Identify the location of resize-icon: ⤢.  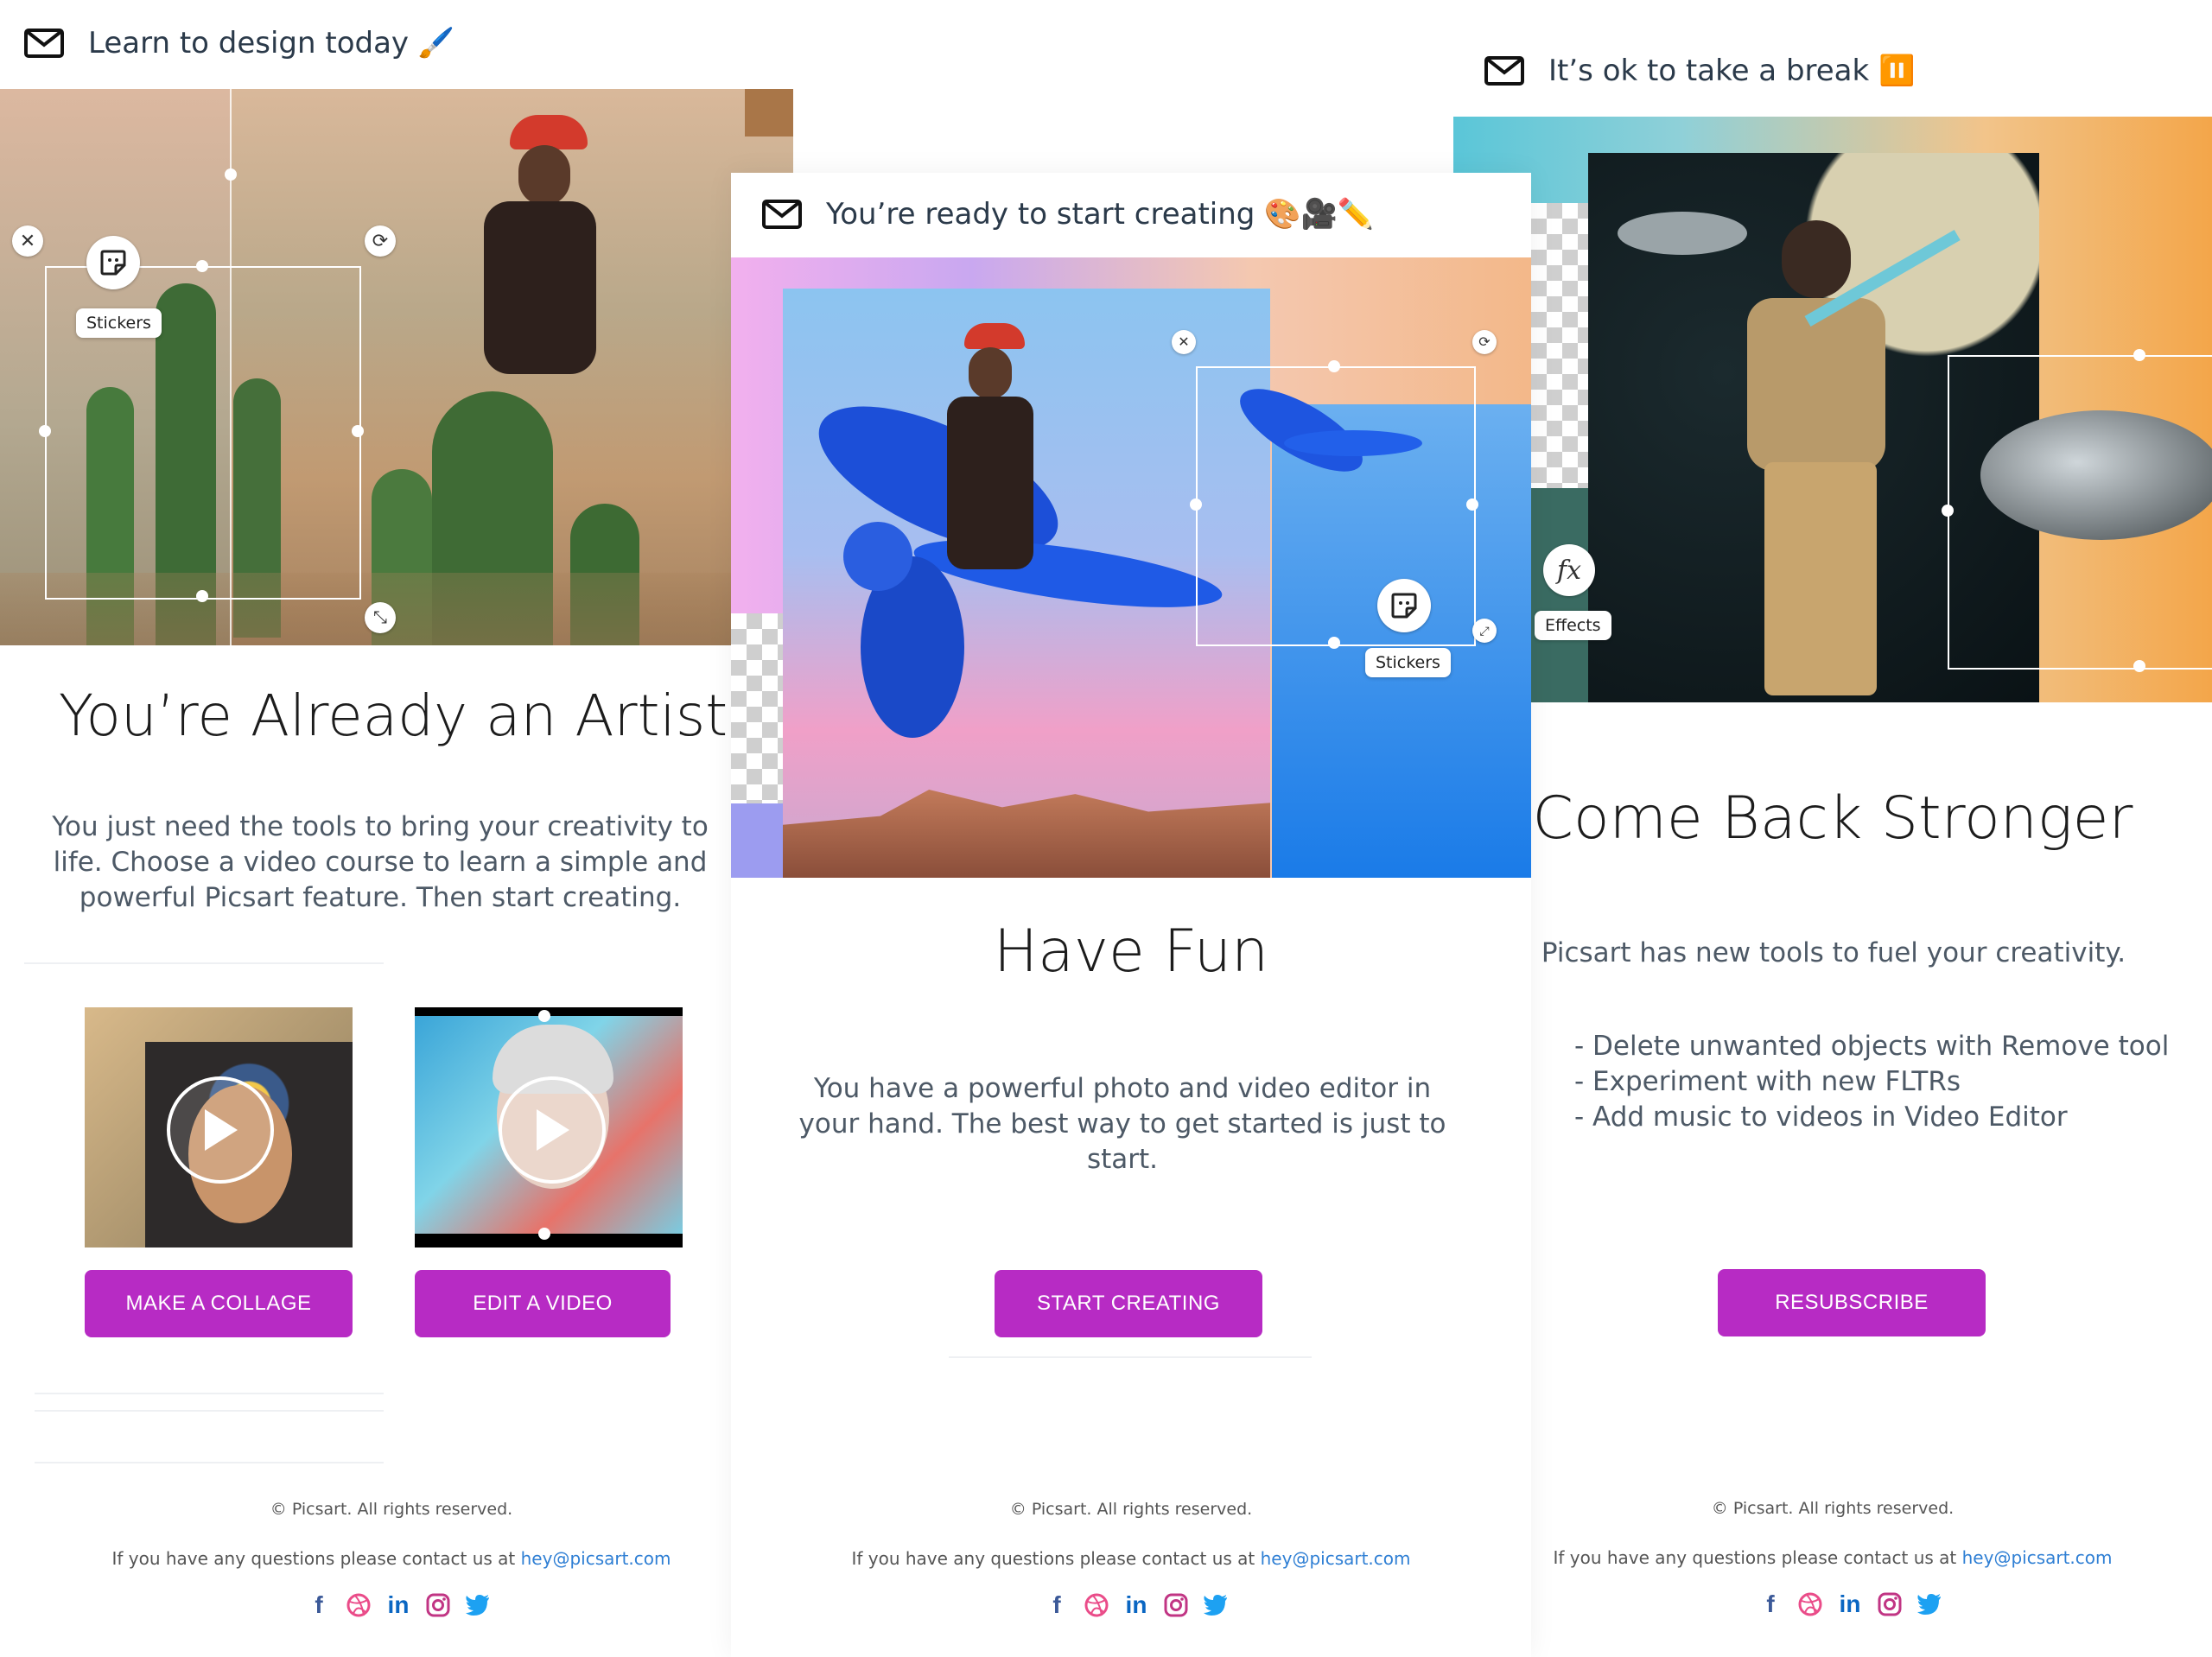
(1484, 631).